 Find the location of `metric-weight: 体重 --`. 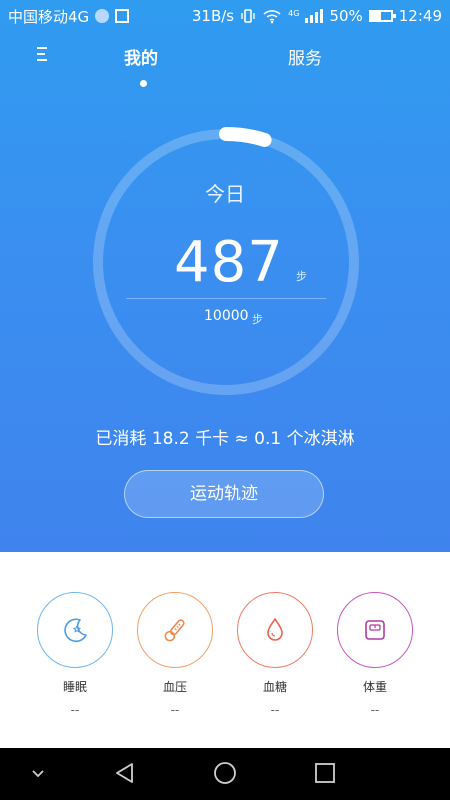

metric-weight: 体重 -- is located at coordinates (375, 654).